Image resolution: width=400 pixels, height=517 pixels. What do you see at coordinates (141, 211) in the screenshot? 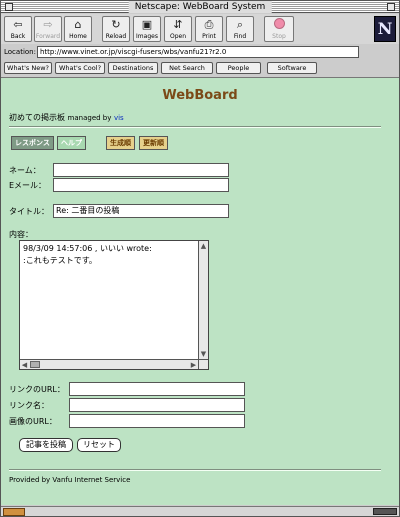
I see `title-field: Re: 二番目の投稿` at bounding box center [141, 211].